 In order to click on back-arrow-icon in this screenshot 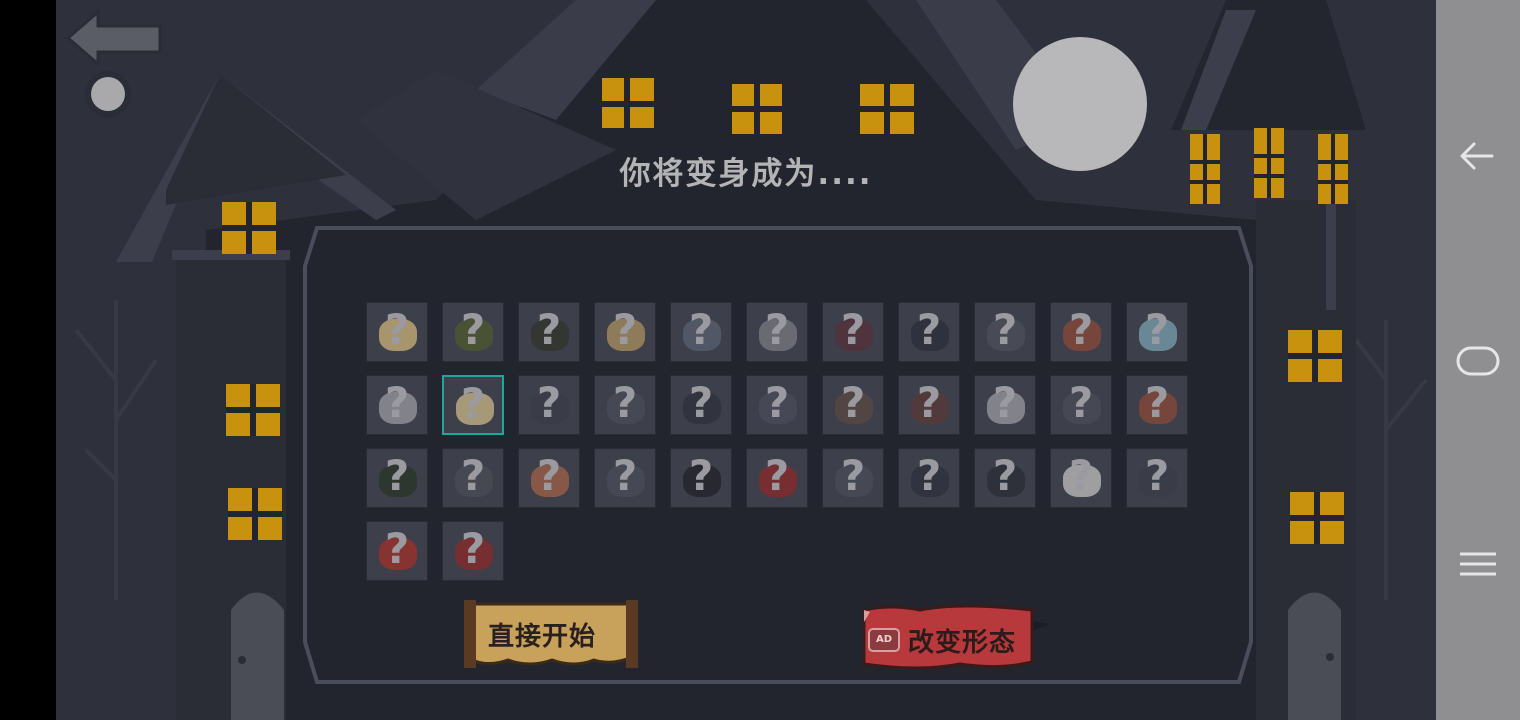, I will do `click(114, 38)`.